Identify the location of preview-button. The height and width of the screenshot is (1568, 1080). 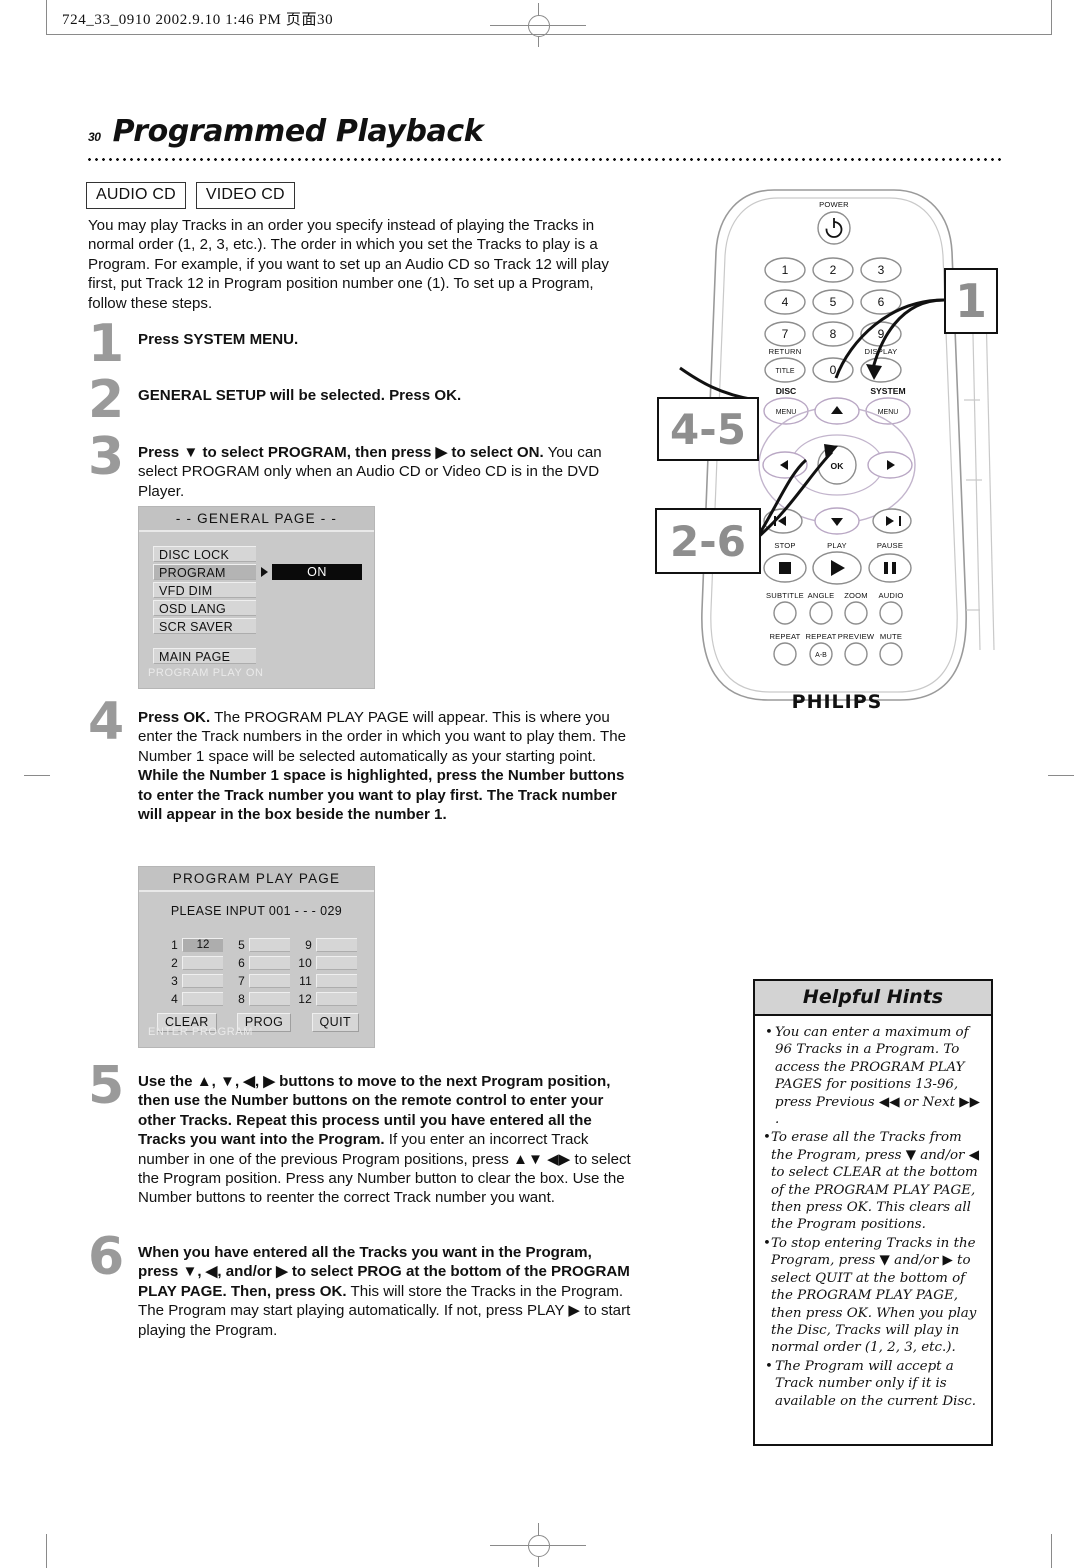
(856, 654).